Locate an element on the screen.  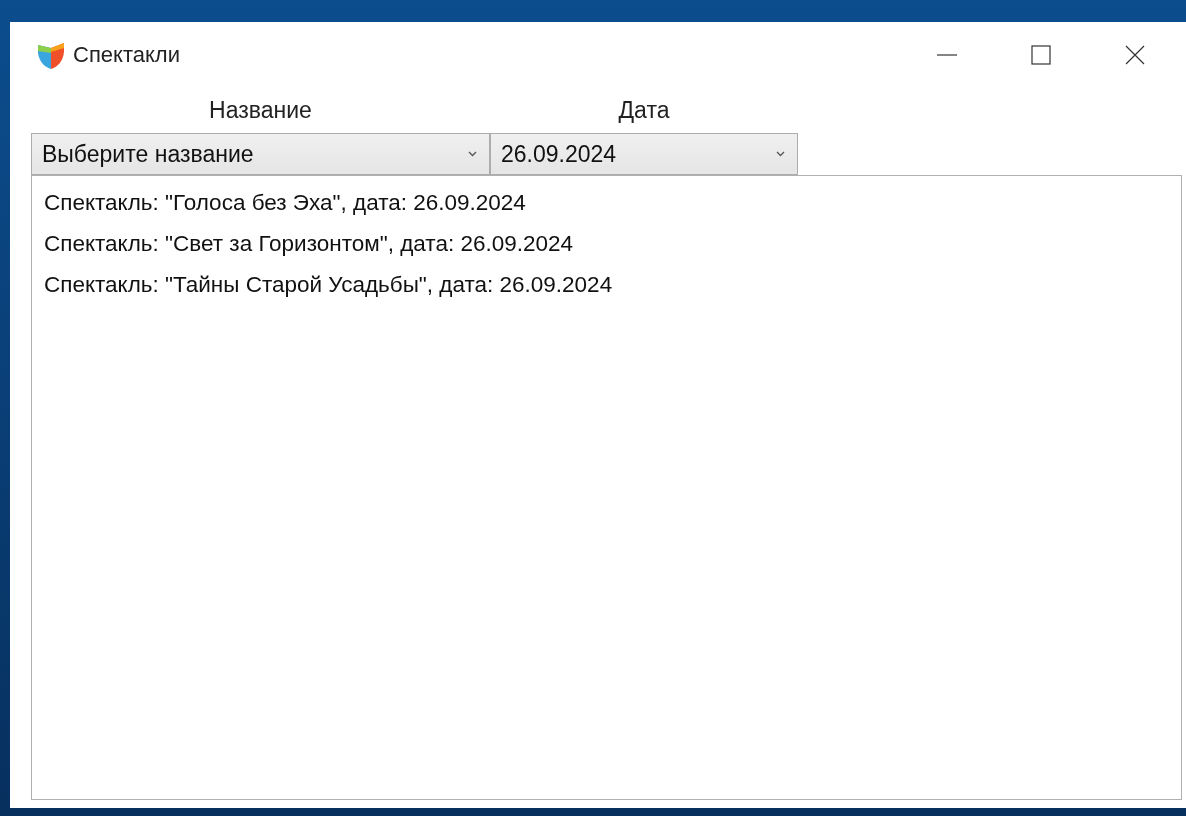
filter-label: Название is located at coordinates (260, 110).